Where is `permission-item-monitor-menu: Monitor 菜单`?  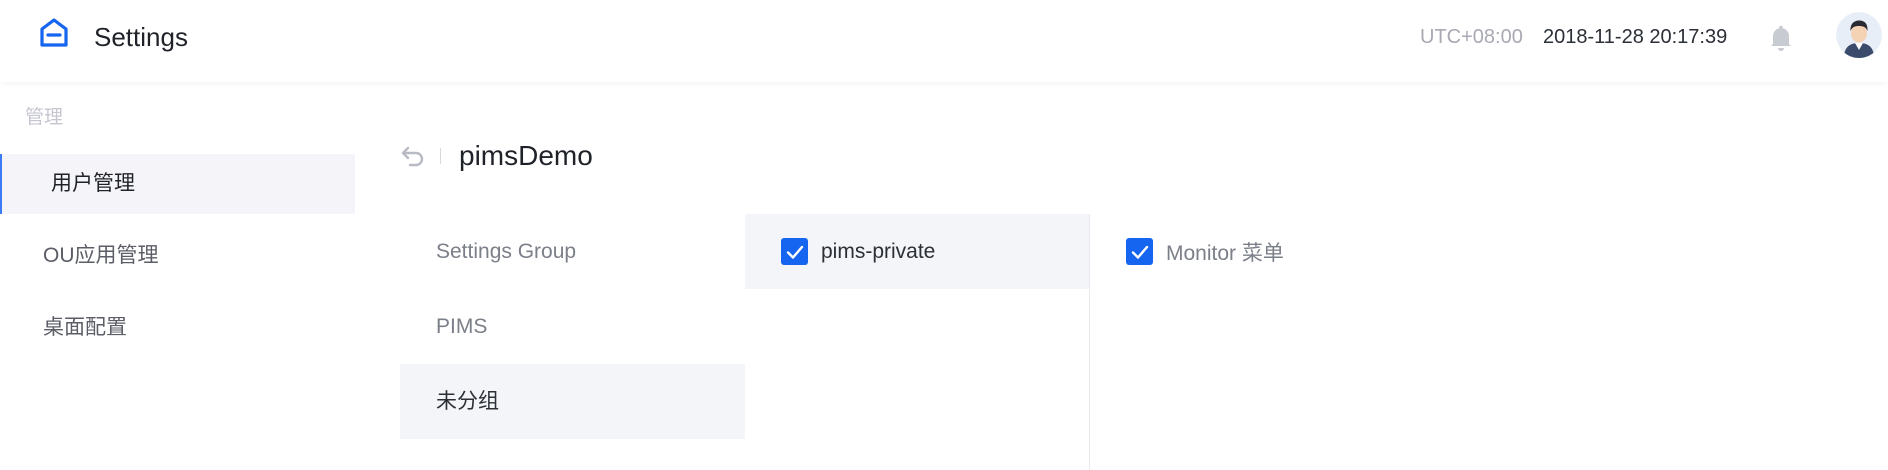
permission-item-monitor-menu: Monitor 菜单 is located at coordinates (1290, 251).